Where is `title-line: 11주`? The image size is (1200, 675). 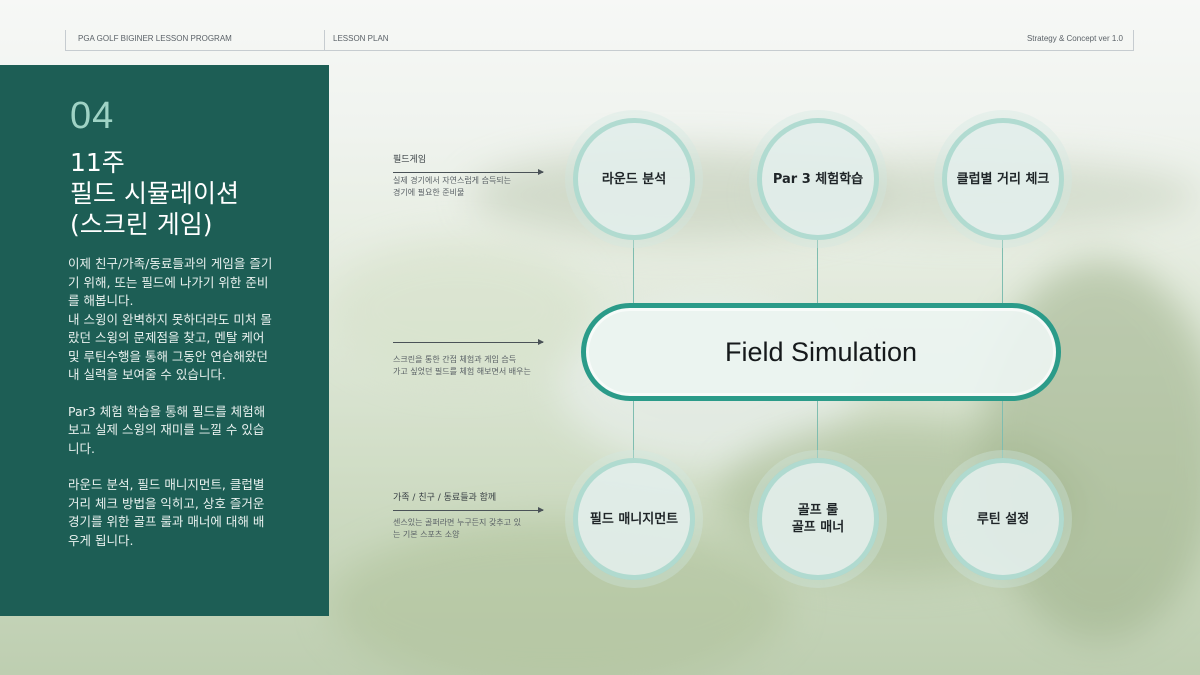
title-line: 11주 is located at coordinates (97, 162).